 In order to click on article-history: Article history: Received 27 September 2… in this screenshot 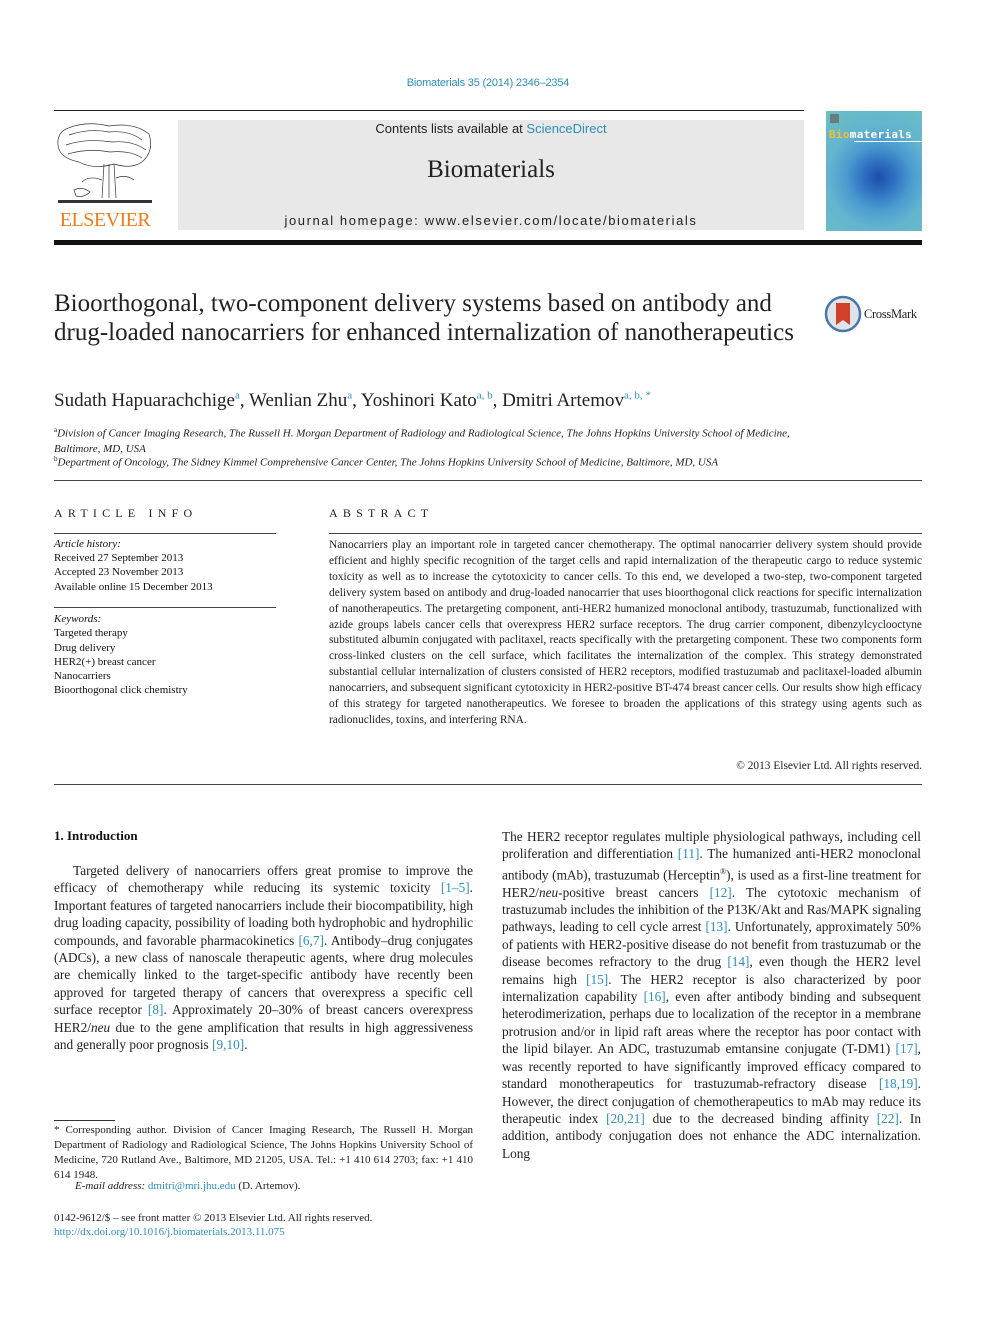, I will do `click(165, 565)`.